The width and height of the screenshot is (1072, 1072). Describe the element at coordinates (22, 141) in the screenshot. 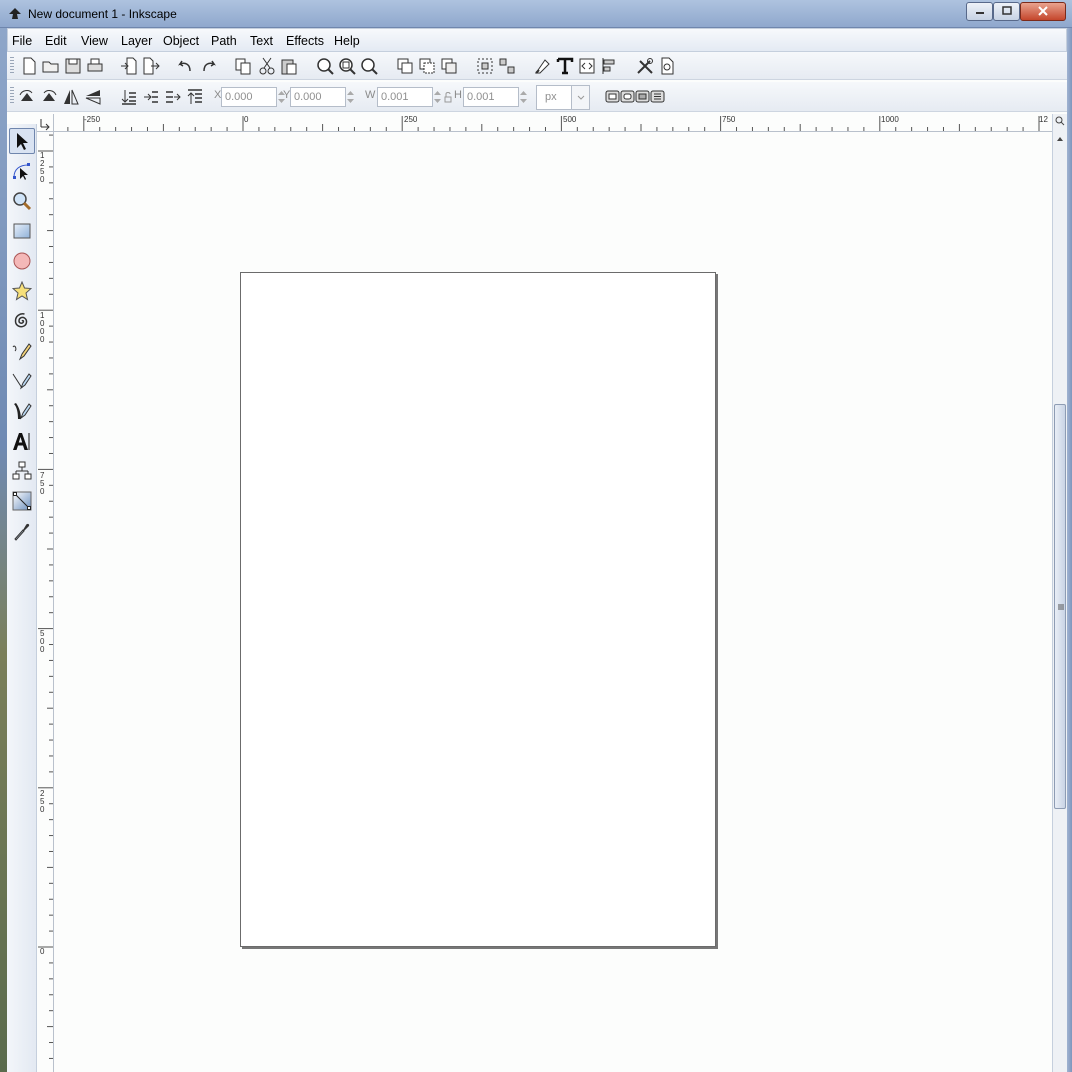

I see `selector-tool` at that location.